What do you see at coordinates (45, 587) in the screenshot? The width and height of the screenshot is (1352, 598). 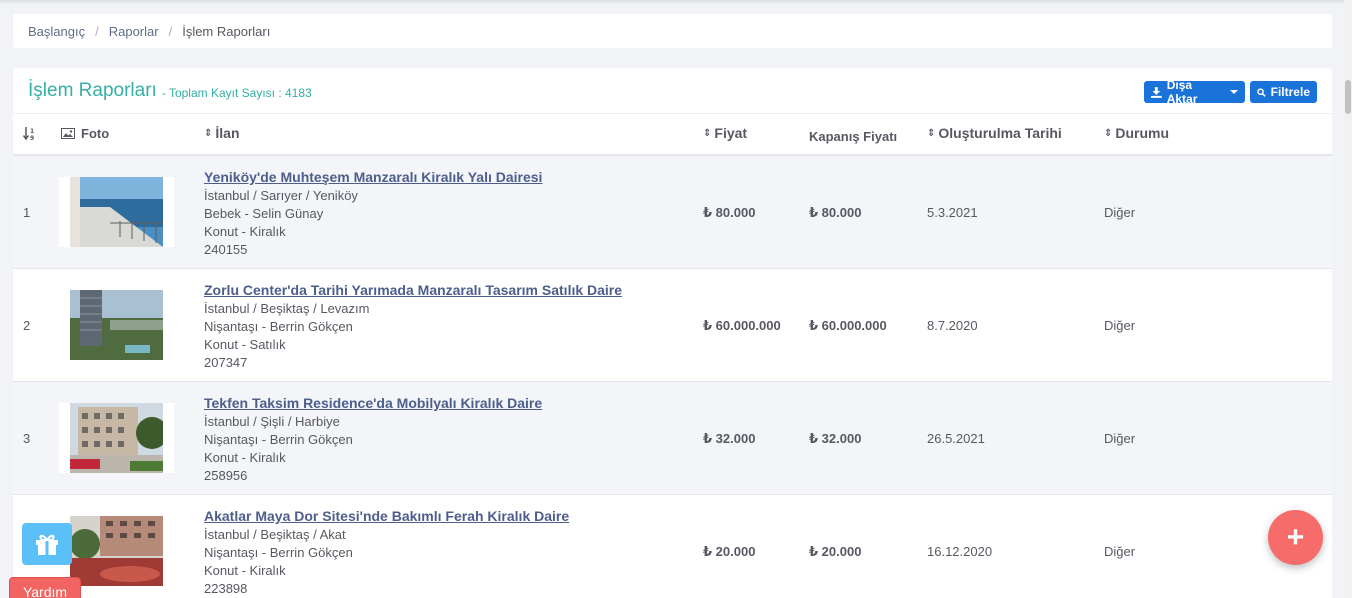 I see `help-button: Yardım` at bounding box center [45, 587].